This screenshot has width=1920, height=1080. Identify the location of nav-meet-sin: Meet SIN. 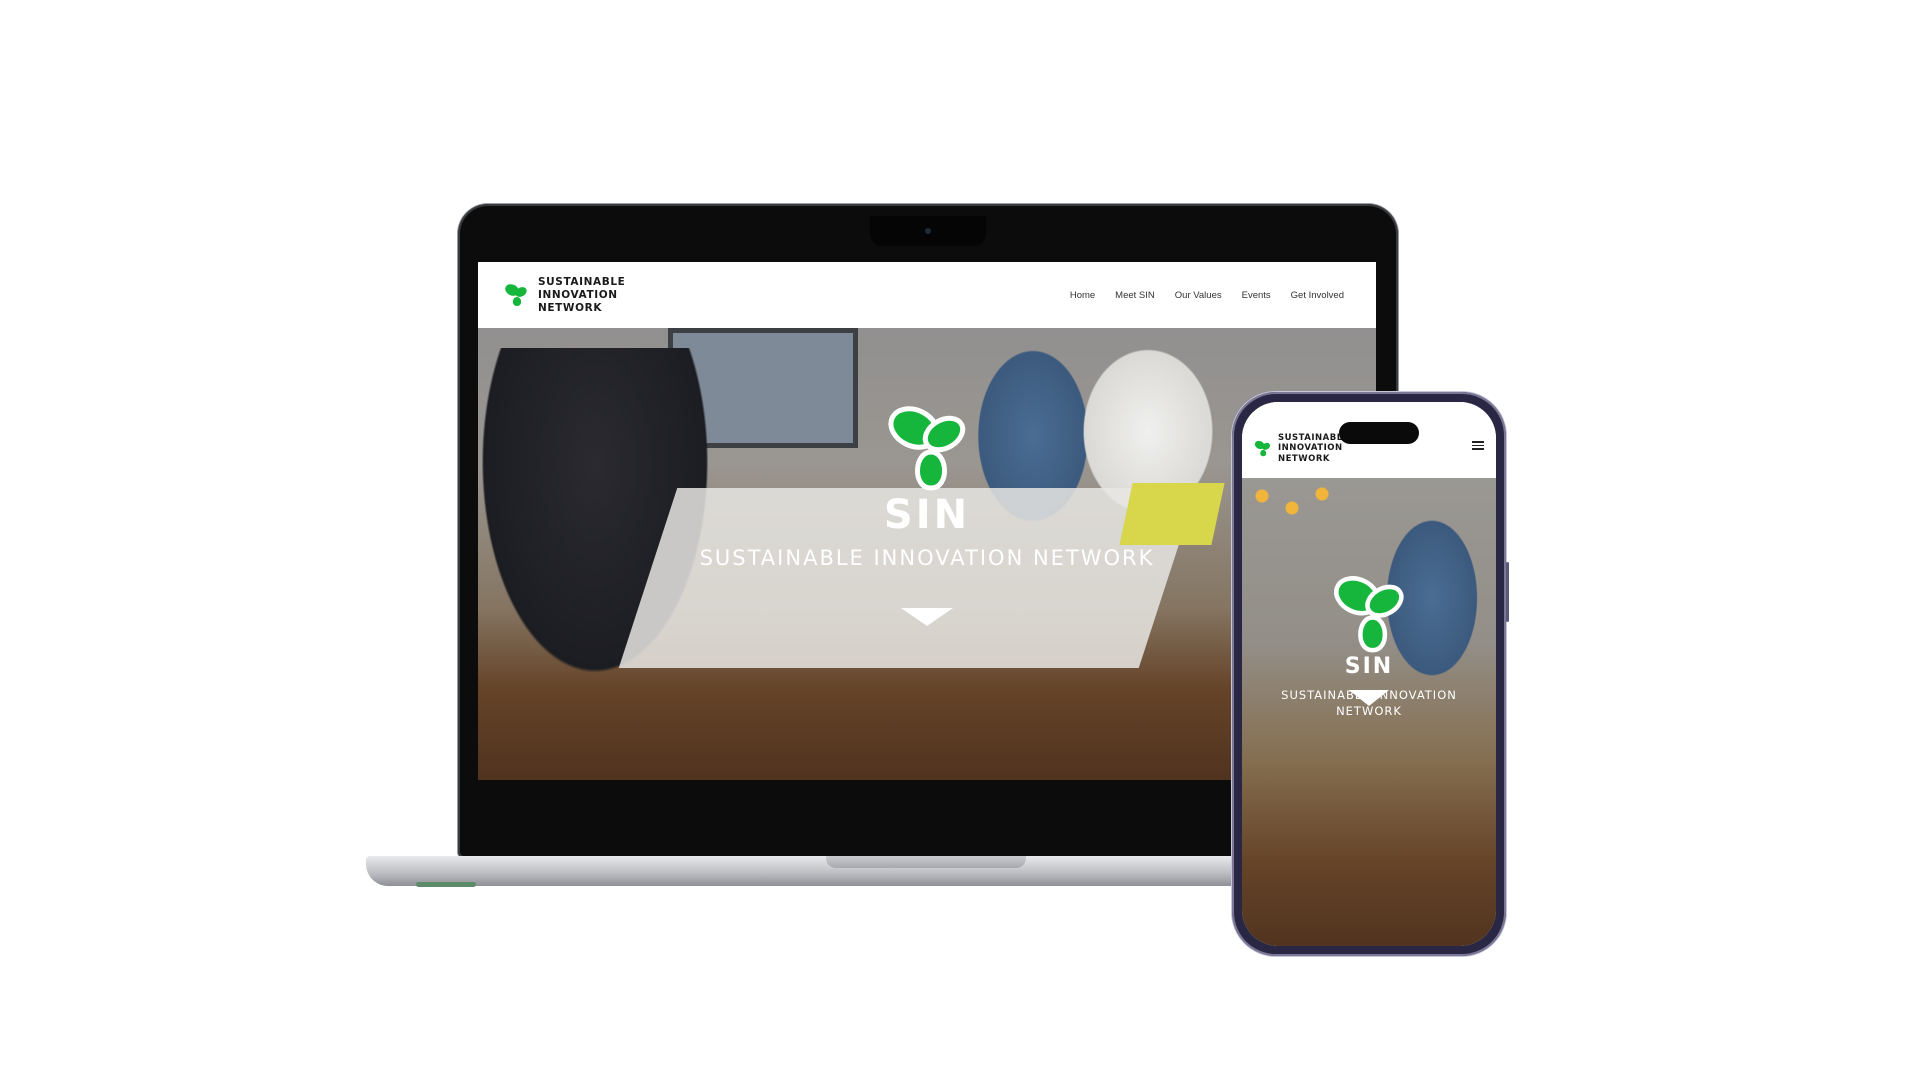
(1135, 295).